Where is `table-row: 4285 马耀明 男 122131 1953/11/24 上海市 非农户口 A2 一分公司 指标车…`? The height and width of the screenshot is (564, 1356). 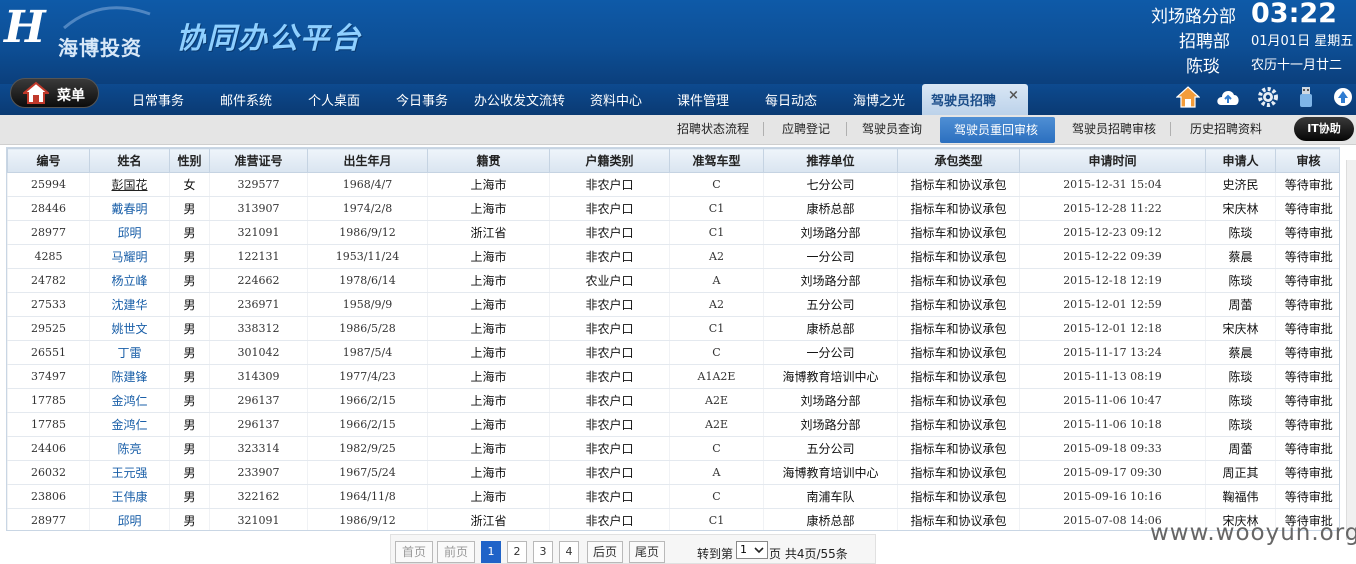 table-row: 4285 马耀明 男 122131 1953/11/24 上海市 非农户口 A2 一分公司 指标车… is located at coordinates (673, 256).